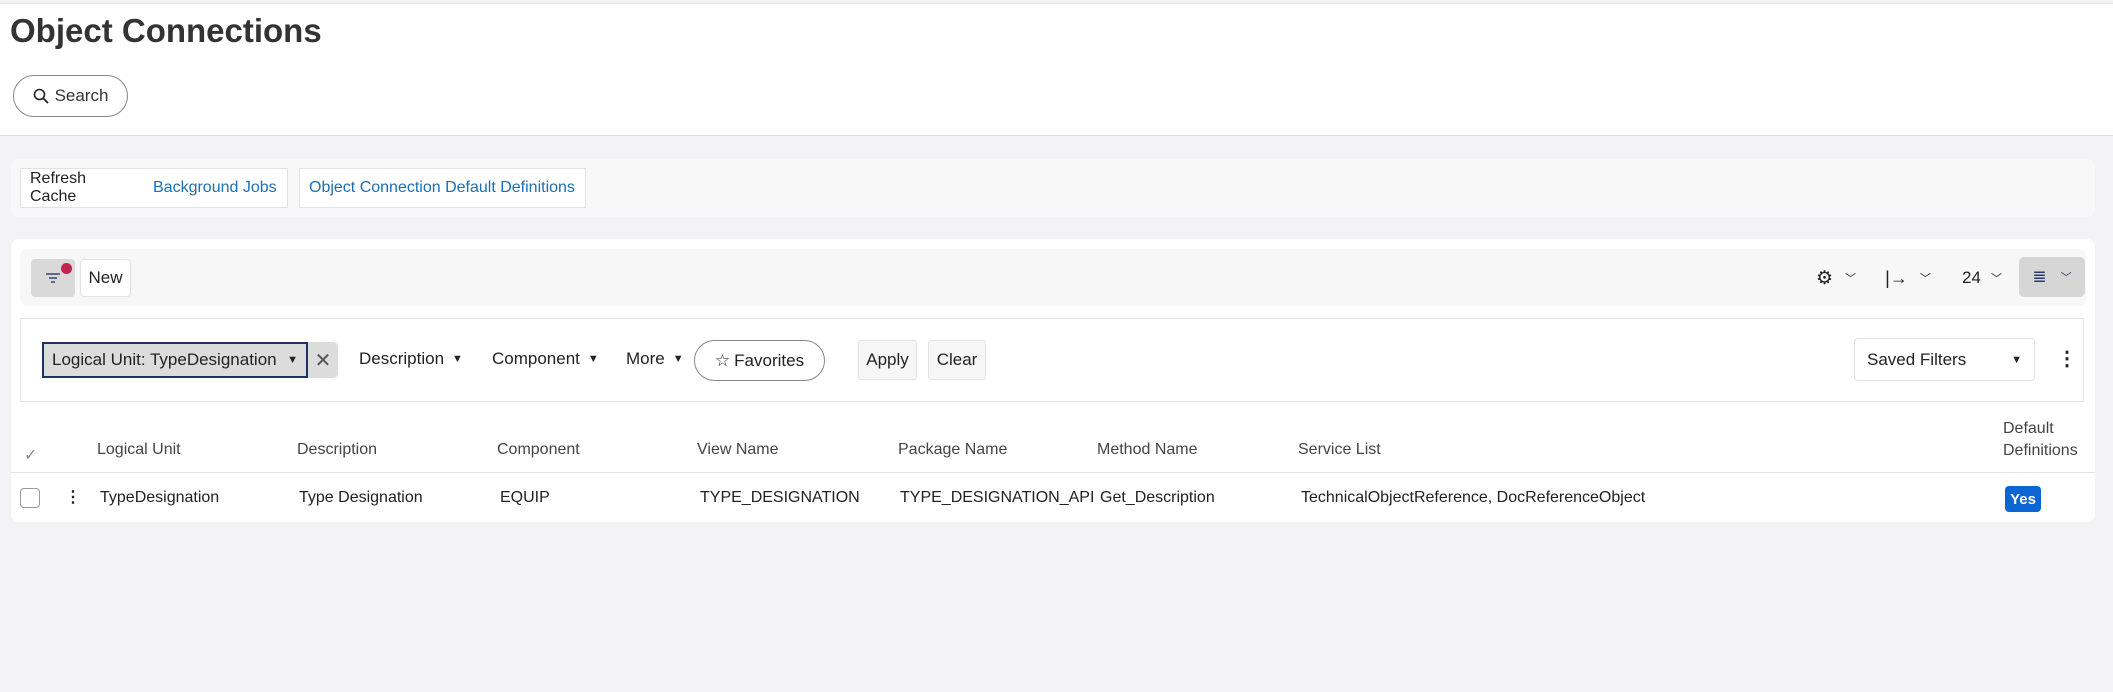 Image resolution: width=2113 pixels, height=692 pixels. What do you see at coordinates (105, 278) in the screenshot?
I see `new-button: New` at bounding box center [105, 278].